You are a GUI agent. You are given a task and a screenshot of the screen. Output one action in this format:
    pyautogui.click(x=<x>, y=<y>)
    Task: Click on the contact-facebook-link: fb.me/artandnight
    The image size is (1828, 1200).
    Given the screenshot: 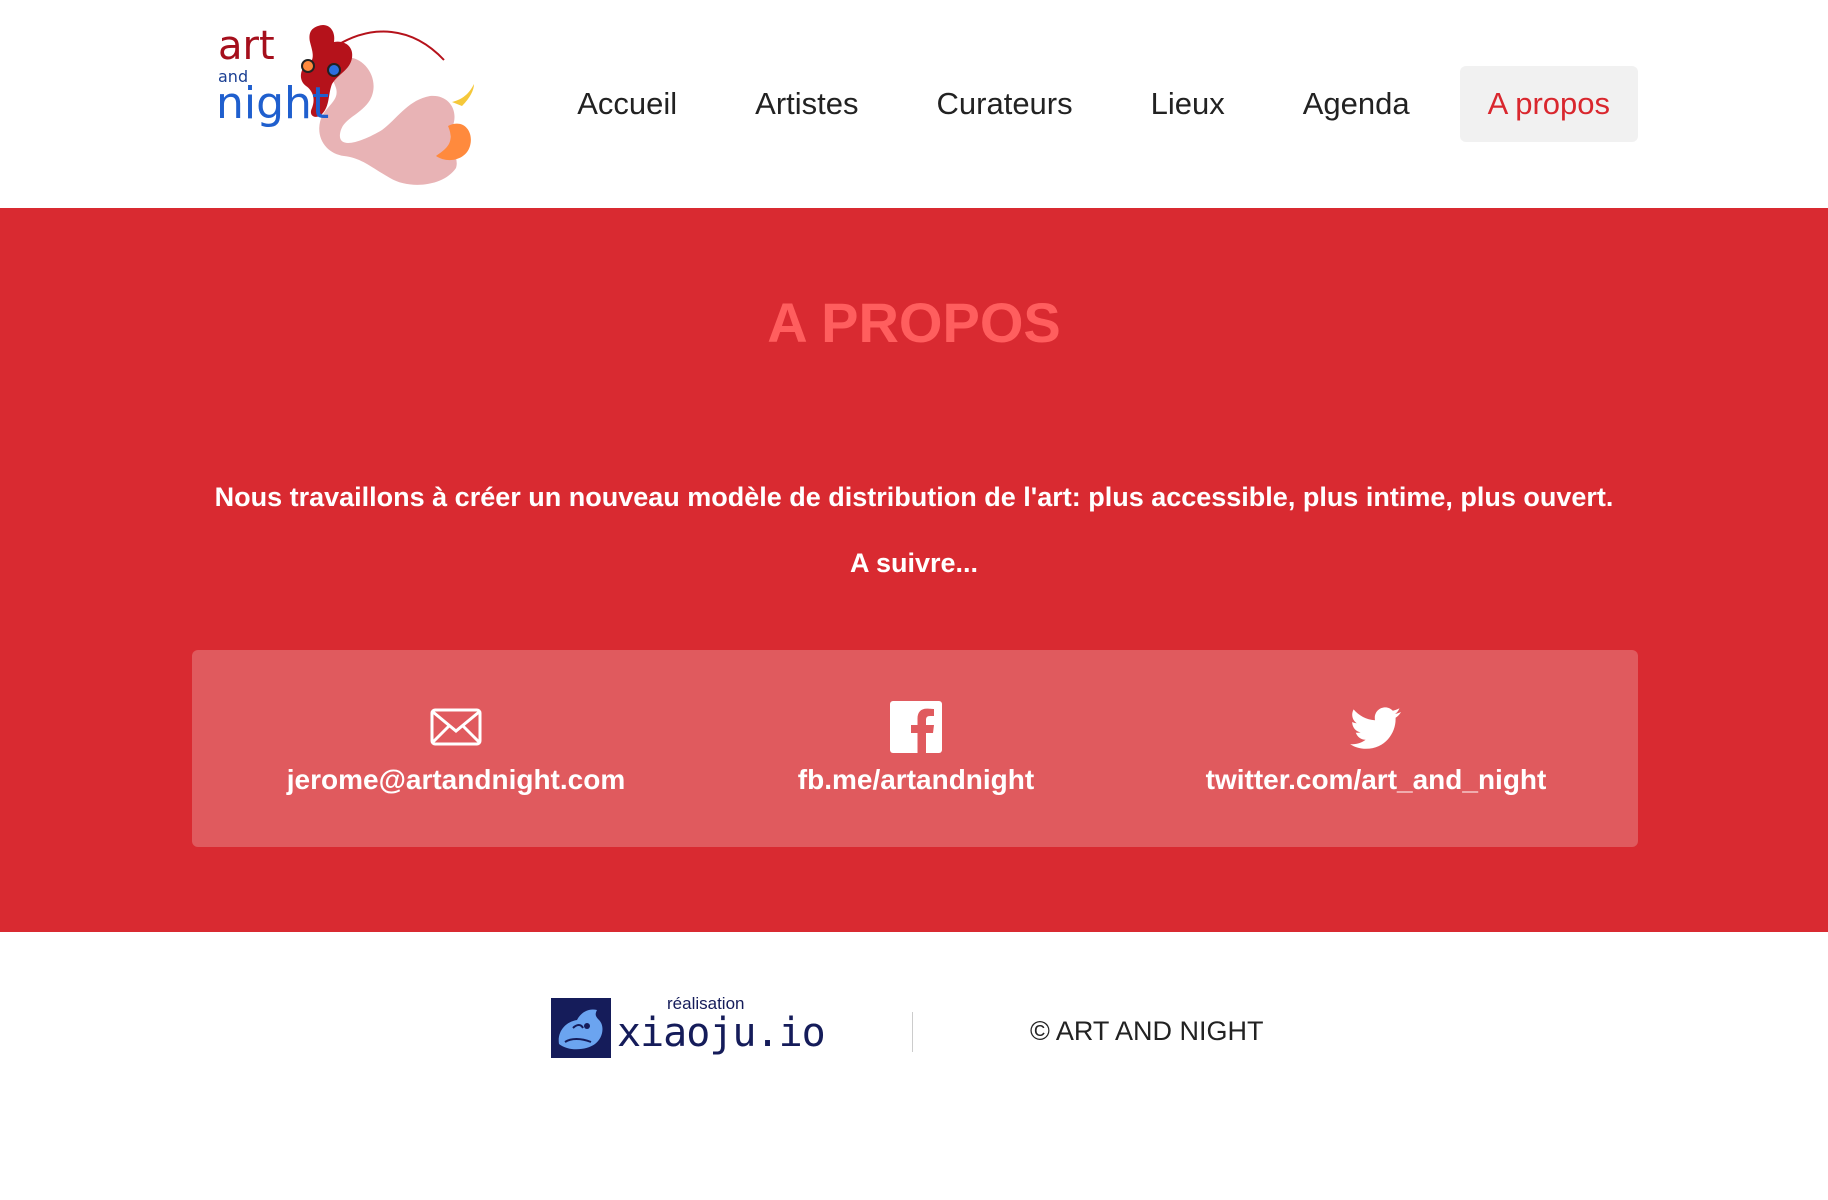 What is the action you would take?
    pyautogui.click(x=916, y=748)
    